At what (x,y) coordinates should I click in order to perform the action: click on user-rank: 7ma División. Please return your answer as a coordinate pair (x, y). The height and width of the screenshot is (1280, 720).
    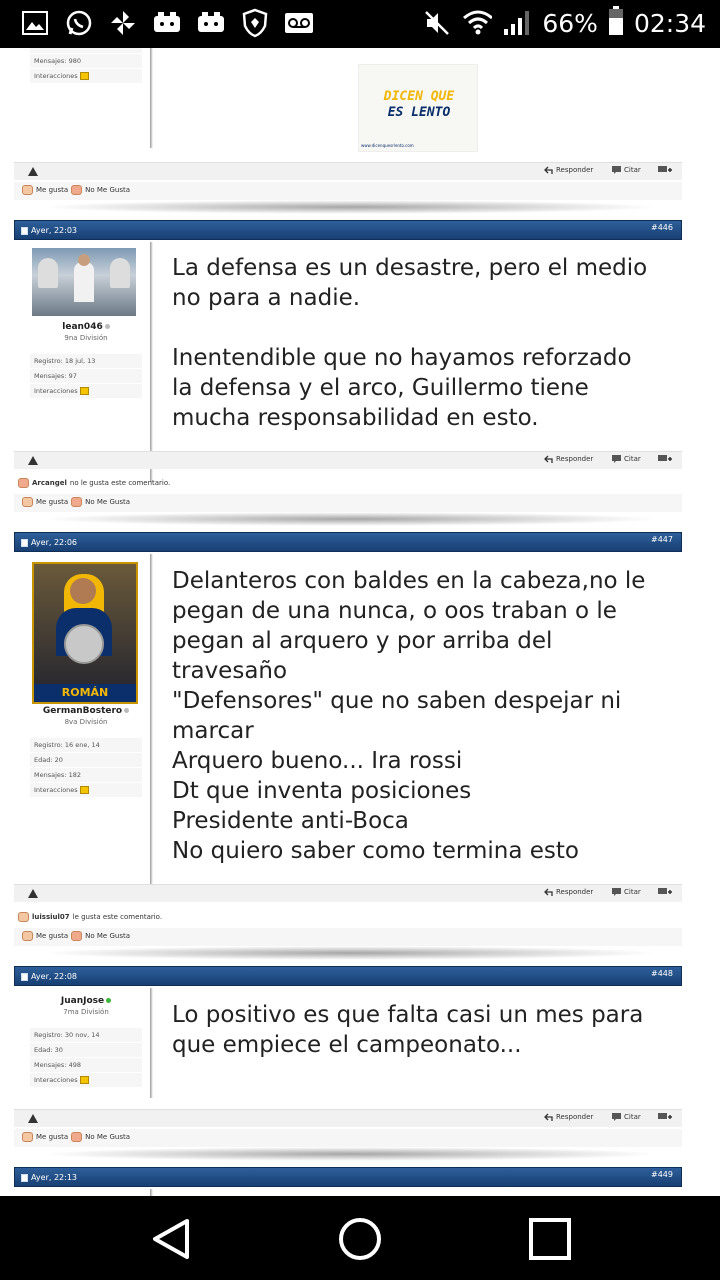
    Looking at the image, I should click on (86, 1012).